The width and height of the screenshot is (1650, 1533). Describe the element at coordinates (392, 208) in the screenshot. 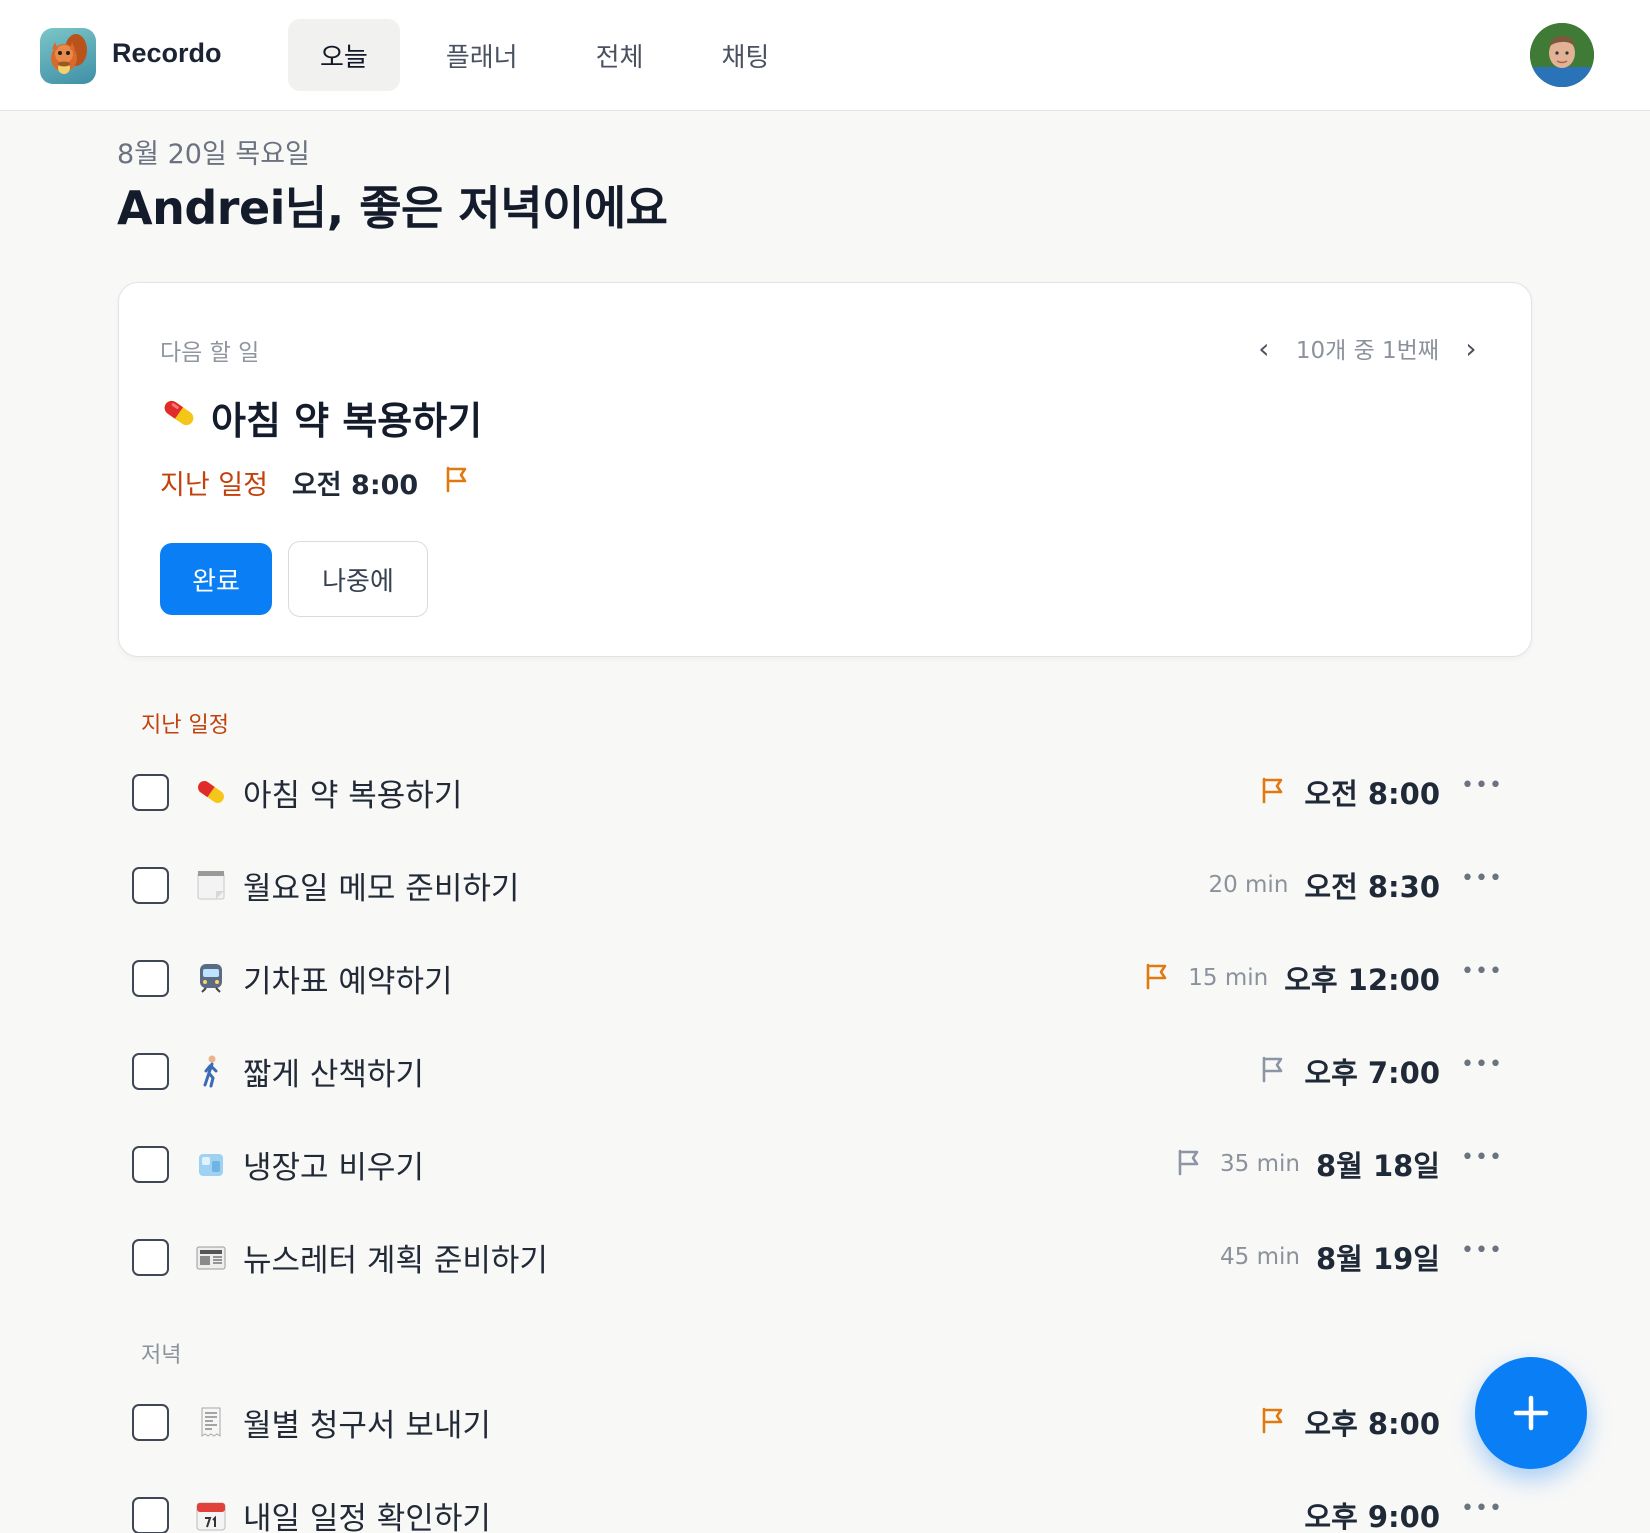

I see `page-title: Andrei님, 좋은 저녁이에요` at that location.